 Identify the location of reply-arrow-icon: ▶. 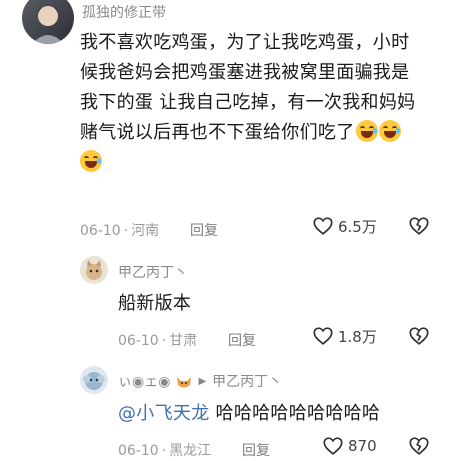
(202, 381).